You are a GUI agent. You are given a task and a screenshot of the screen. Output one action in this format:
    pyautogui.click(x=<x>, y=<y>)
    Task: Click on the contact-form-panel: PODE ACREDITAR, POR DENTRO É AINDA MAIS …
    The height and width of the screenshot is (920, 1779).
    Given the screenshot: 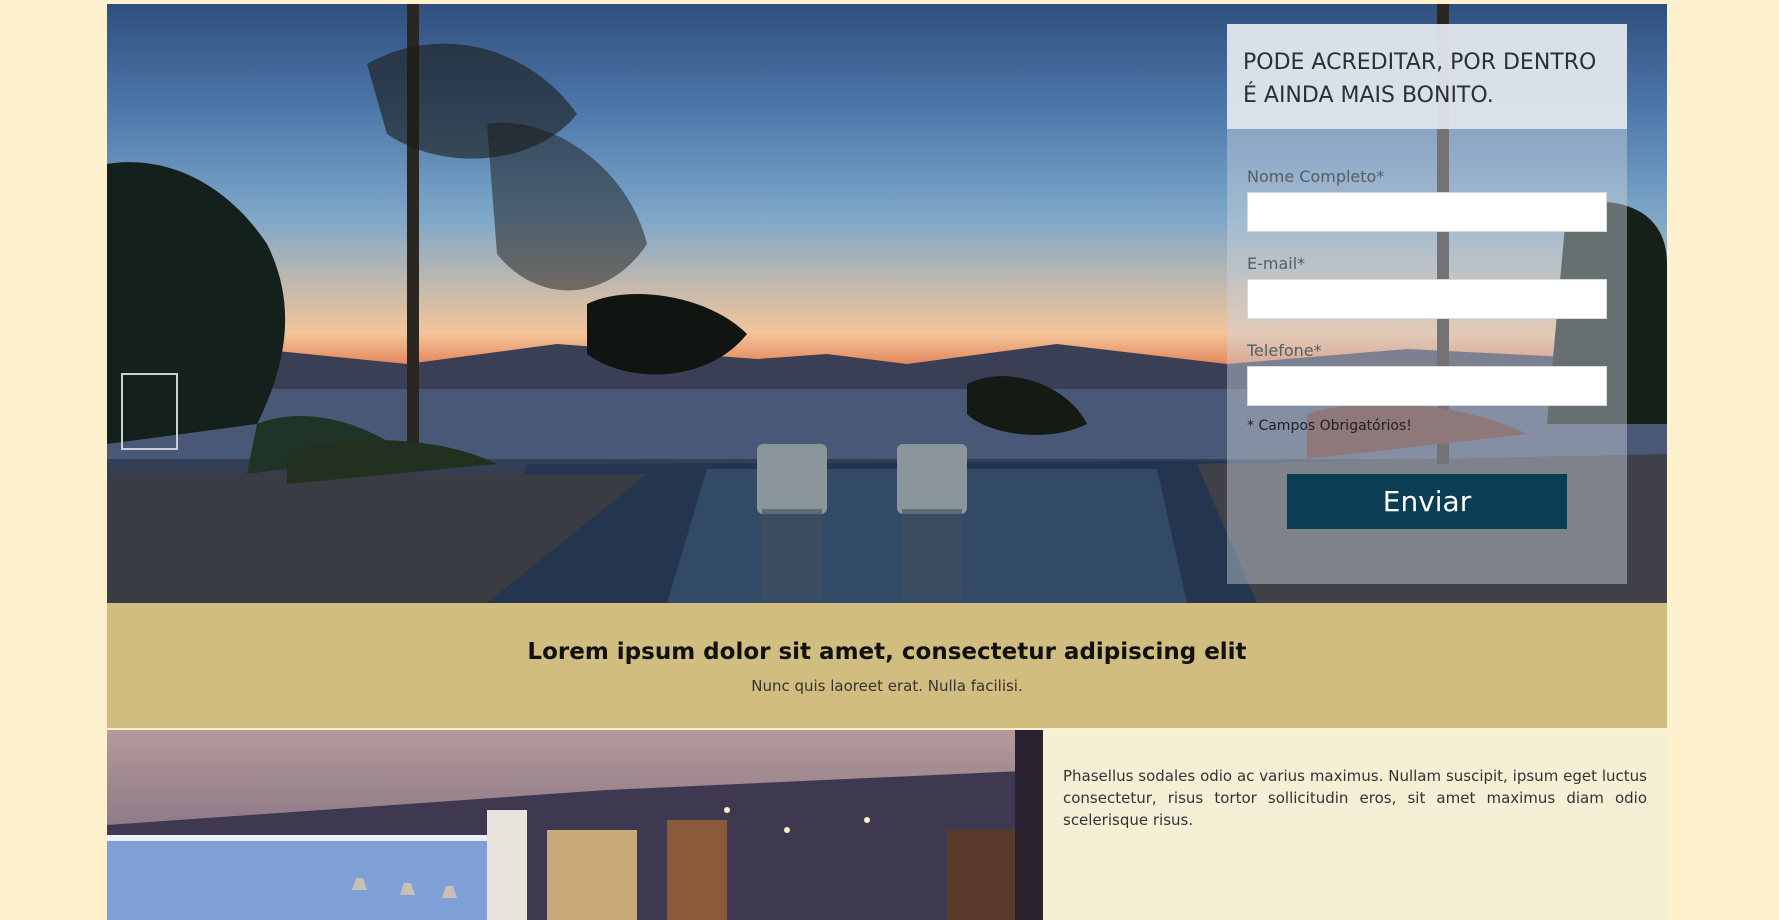 What is the action you would take?
    pyautogui.click(x=1427, y=304)
    